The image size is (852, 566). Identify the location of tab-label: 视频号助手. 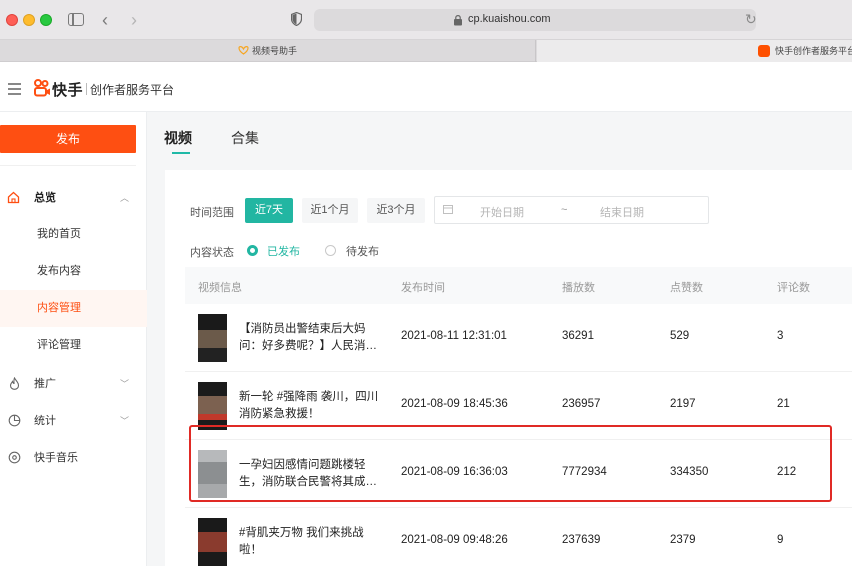
(274, 51).